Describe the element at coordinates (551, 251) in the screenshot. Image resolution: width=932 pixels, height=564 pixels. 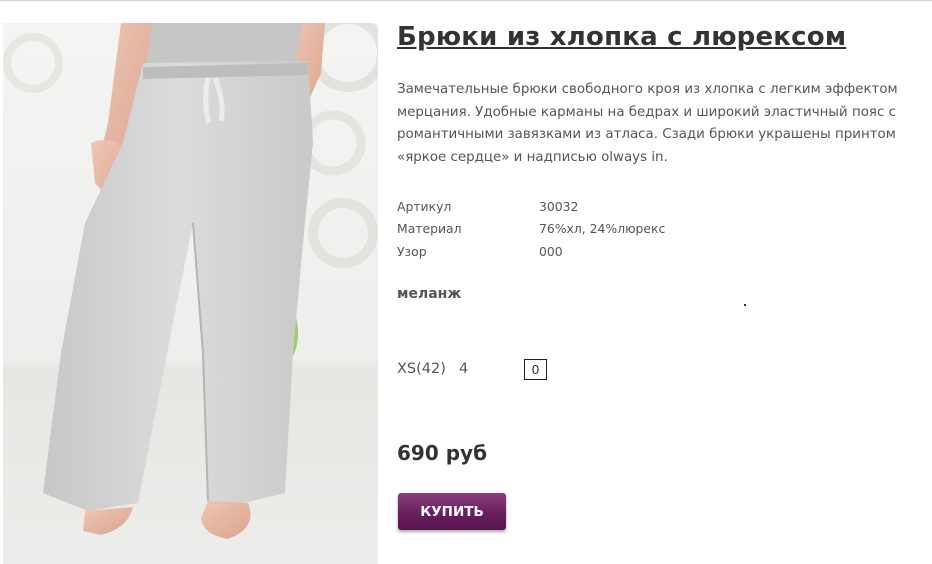
I see `spec-value: 000` at that location.